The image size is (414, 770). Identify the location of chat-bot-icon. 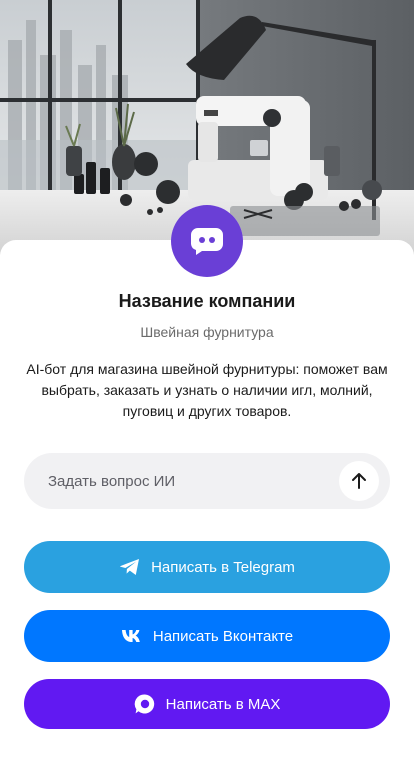
(207, 241).